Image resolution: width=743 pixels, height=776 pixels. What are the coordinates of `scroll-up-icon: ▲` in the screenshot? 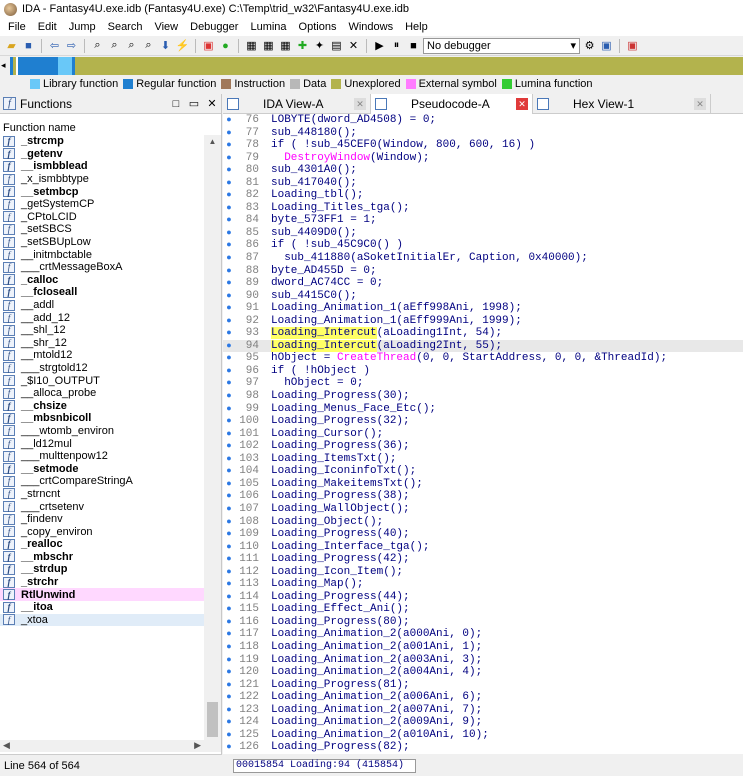 It's located at (212, 142).